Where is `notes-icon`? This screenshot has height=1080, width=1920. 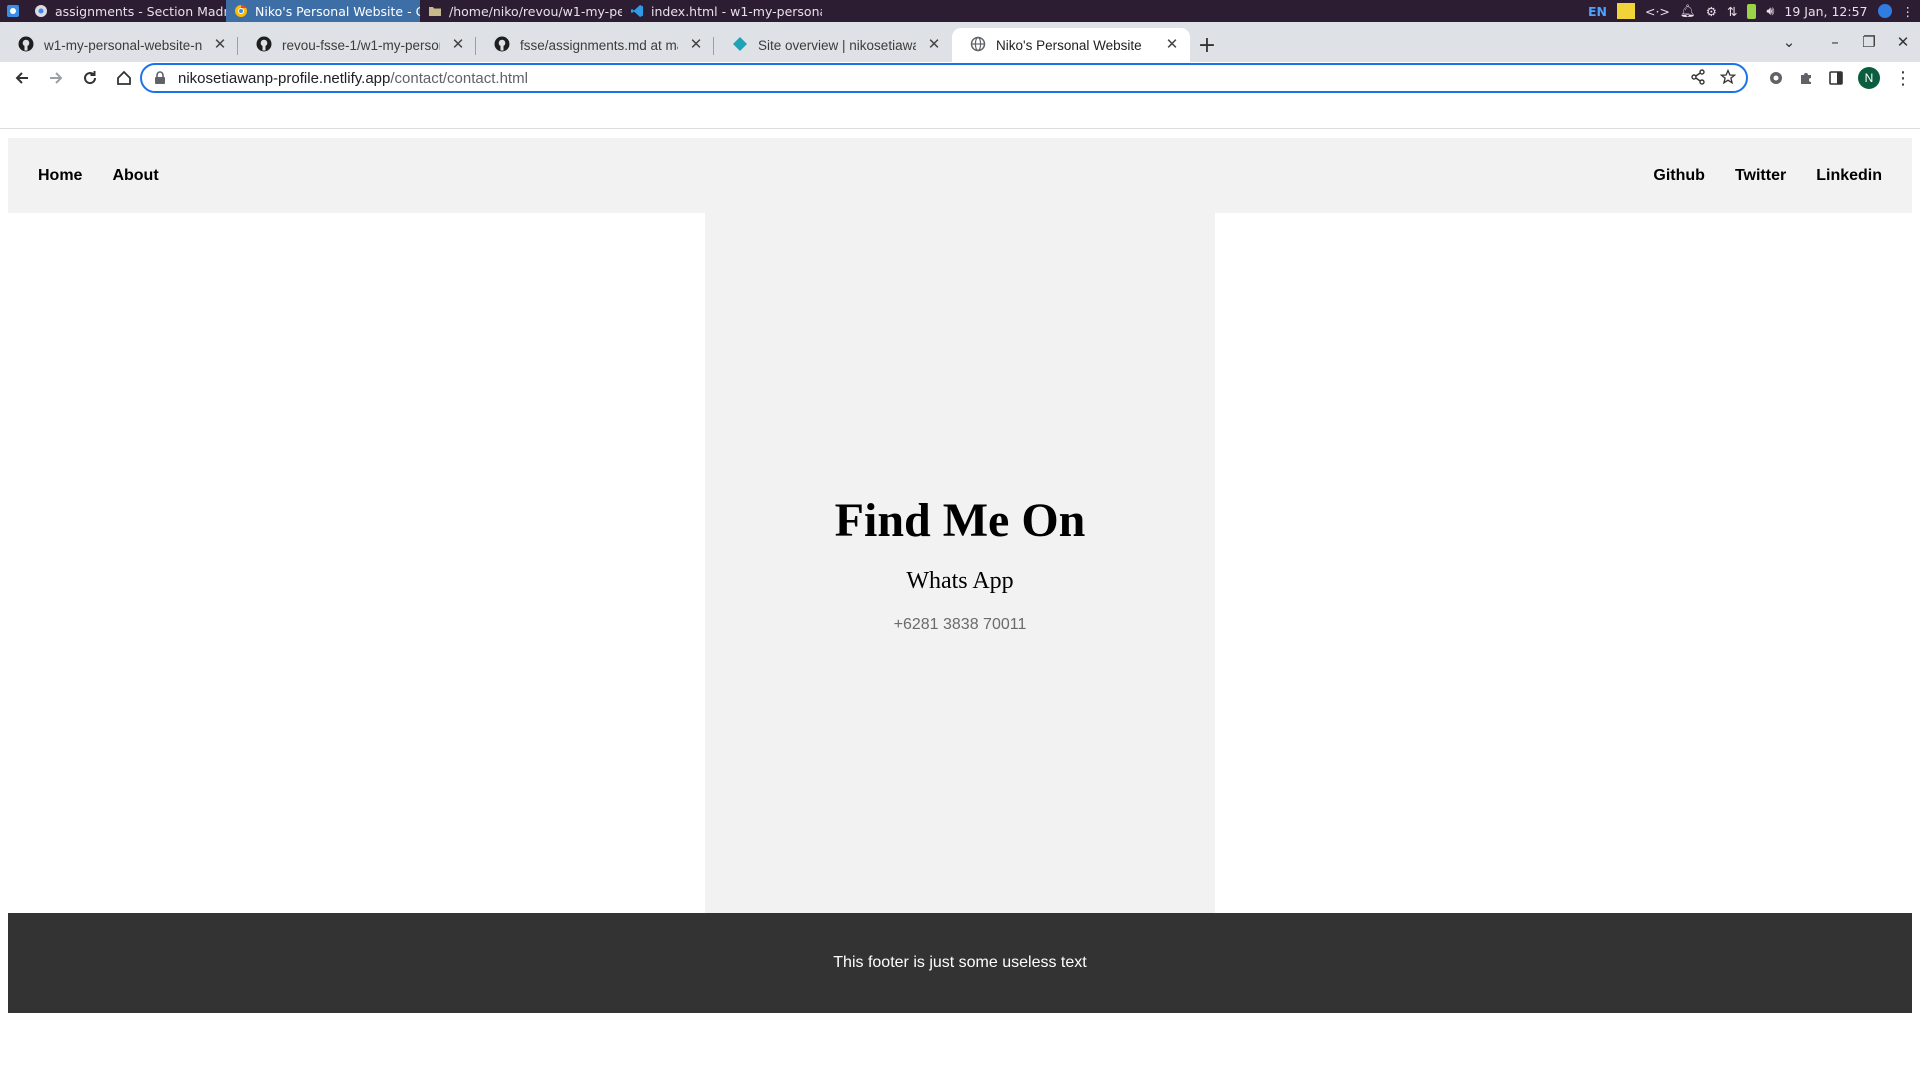
notes-icon is located at coordinates (1625, 11).